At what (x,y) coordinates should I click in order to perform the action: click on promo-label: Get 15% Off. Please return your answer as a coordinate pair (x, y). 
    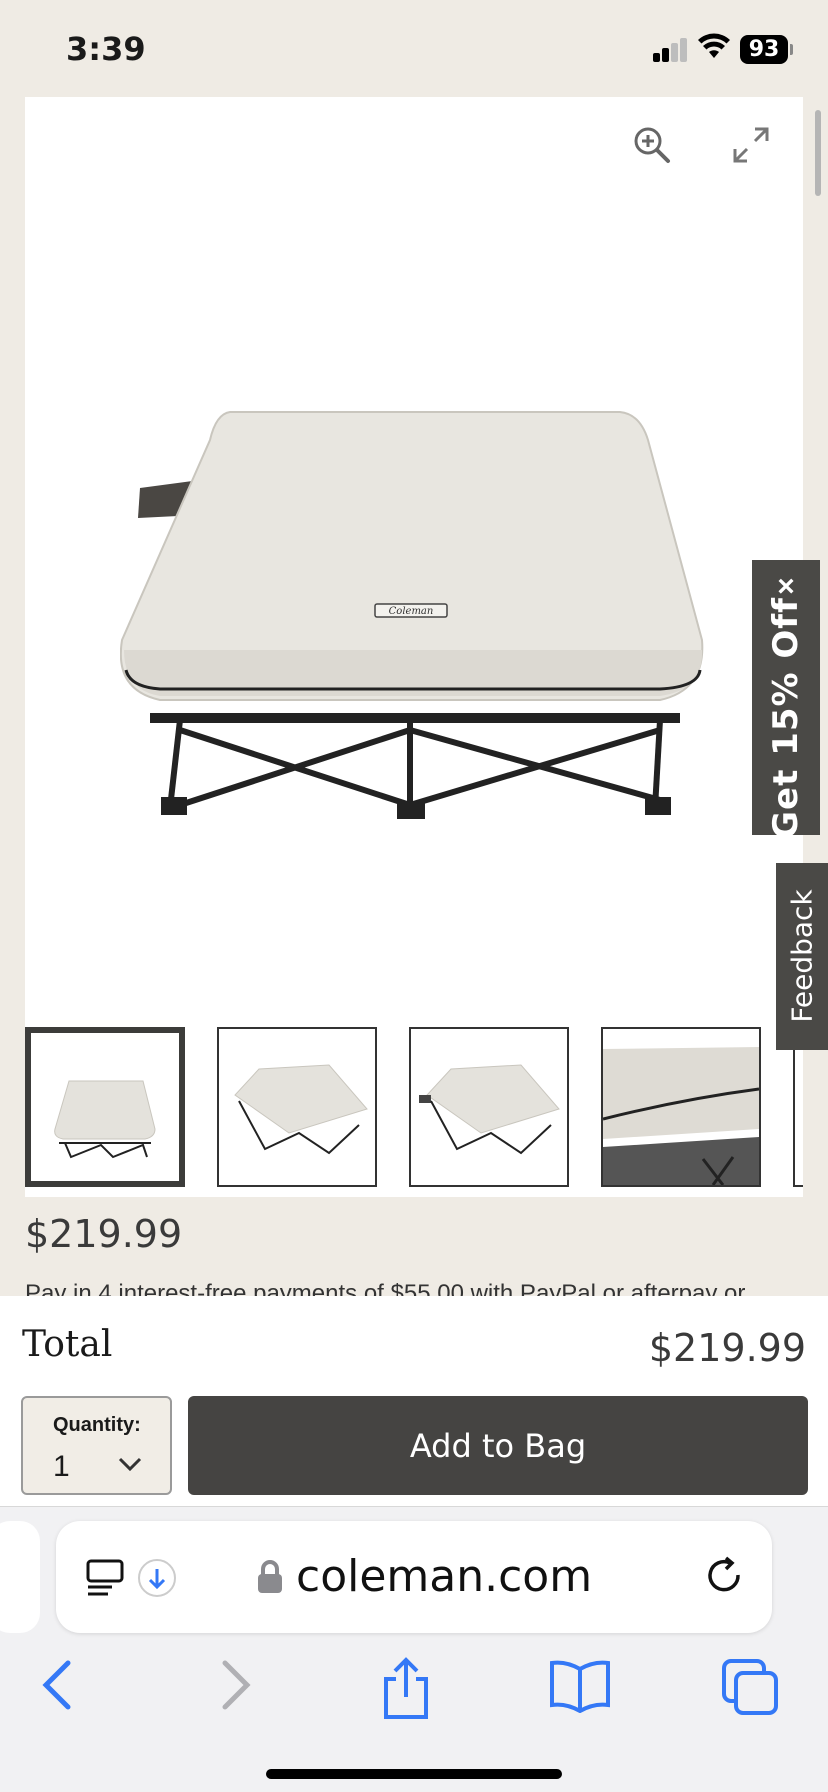
    Looking at the image, I should click on (786, 718).